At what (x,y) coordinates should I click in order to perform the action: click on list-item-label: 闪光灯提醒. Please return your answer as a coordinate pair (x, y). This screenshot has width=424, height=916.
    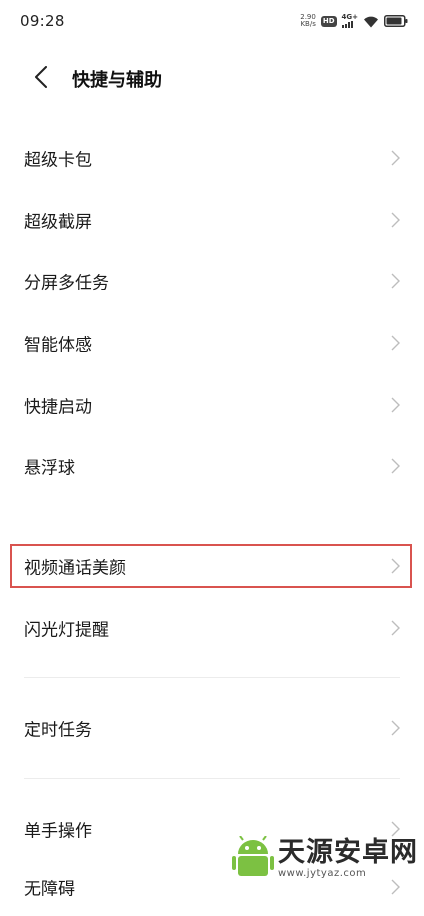
    Looking at the image, I should click on (66, 630).